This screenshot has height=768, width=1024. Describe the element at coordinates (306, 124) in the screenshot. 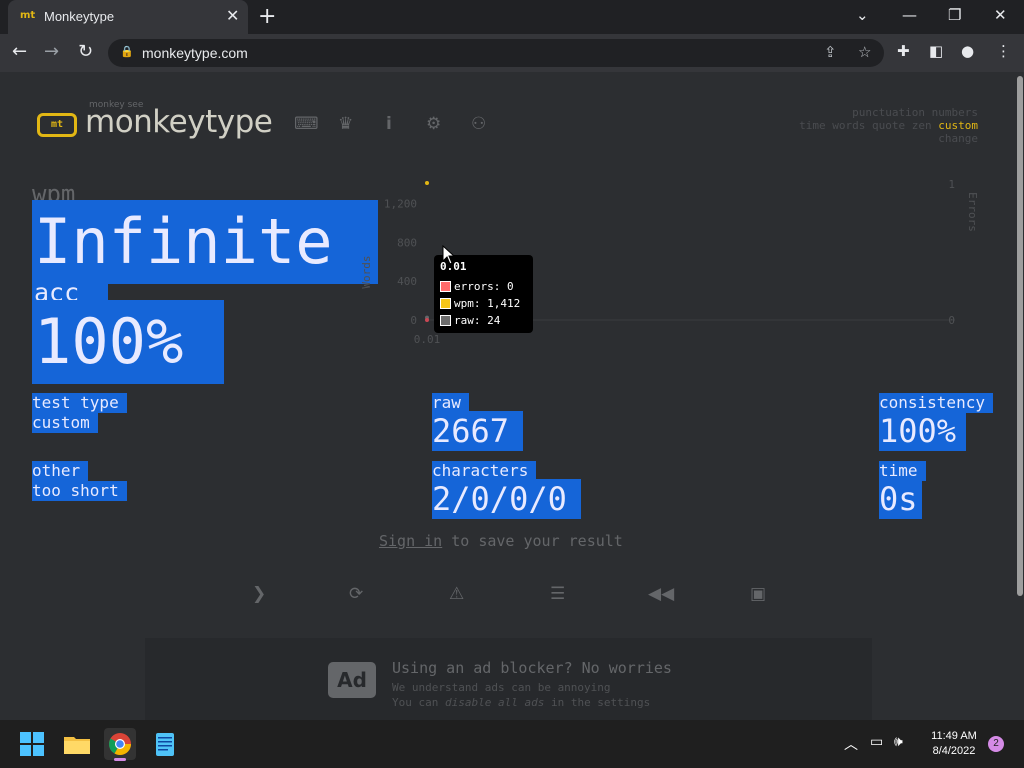

I see `keyboard-icon: ⌨` at that location.